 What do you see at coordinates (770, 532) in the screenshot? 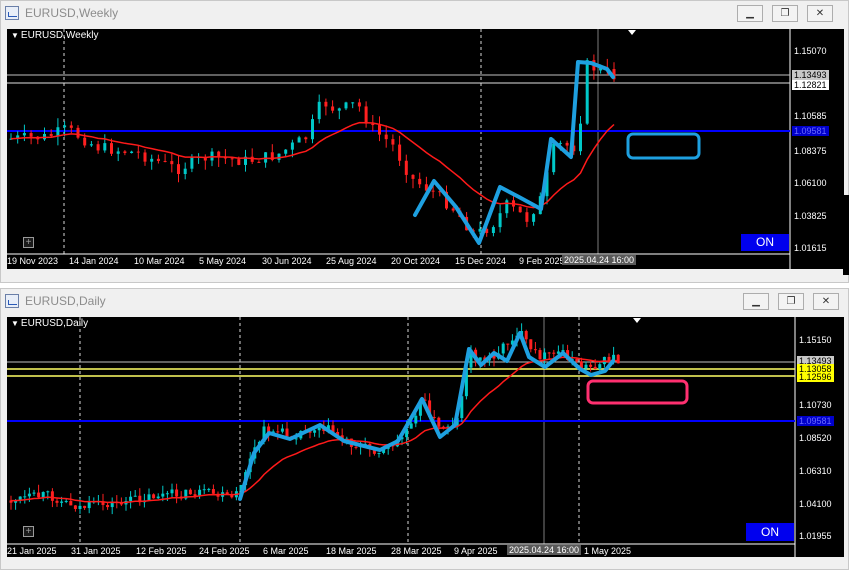
I see `daily-on-button: ON` at bounding box center [770, 532].